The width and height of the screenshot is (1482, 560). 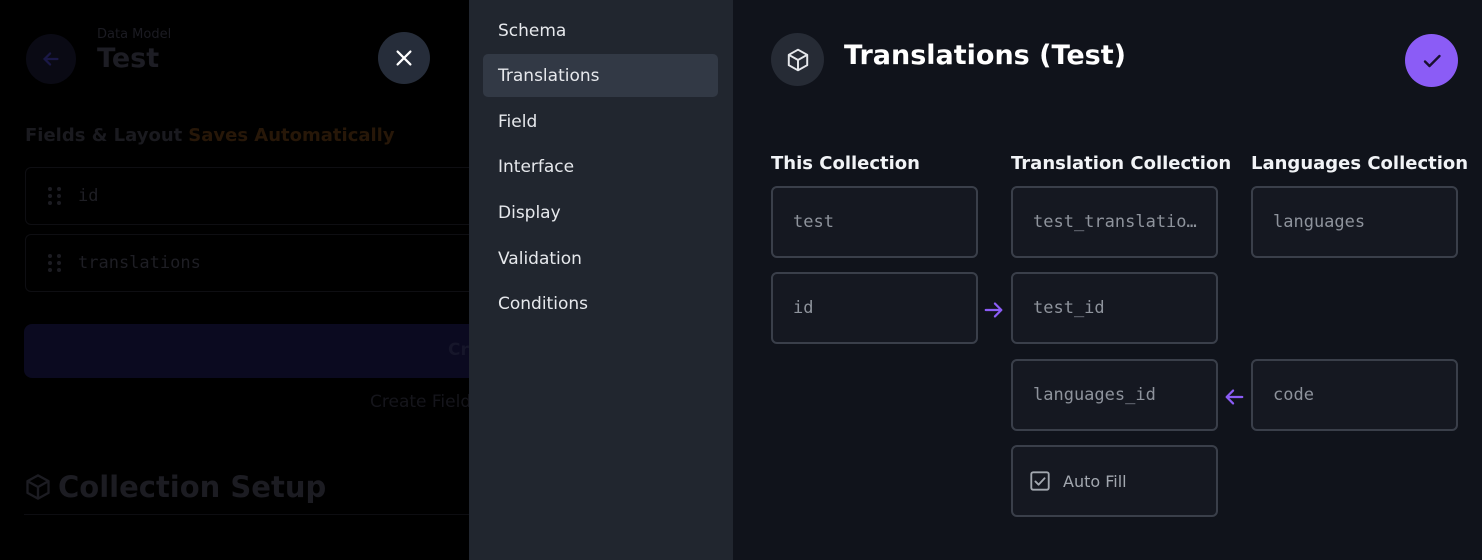 I want to click on check-icon, so click(x=1432, y=60).